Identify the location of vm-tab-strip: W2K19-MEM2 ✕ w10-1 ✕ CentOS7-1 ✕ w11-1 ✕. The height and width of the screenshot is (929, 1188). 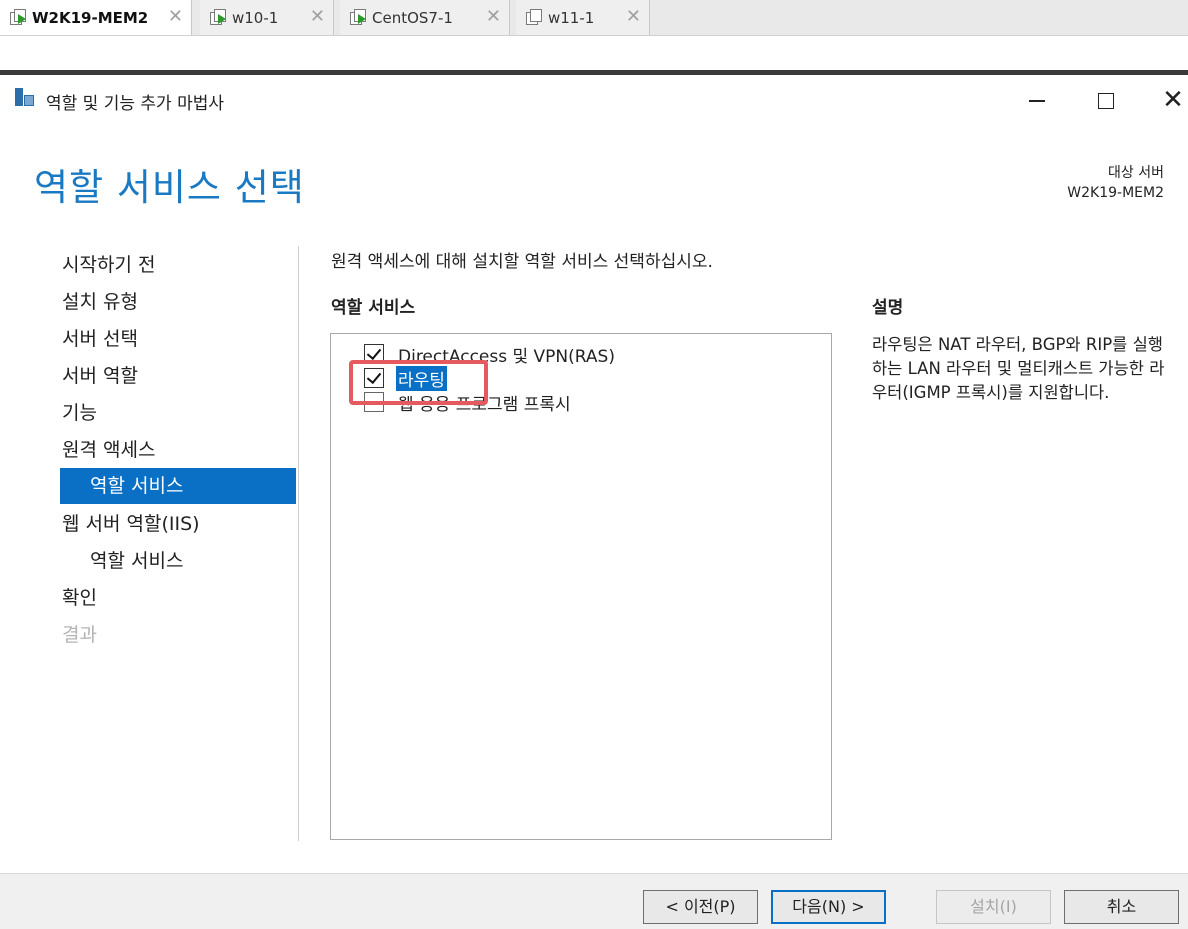
(594, 18).